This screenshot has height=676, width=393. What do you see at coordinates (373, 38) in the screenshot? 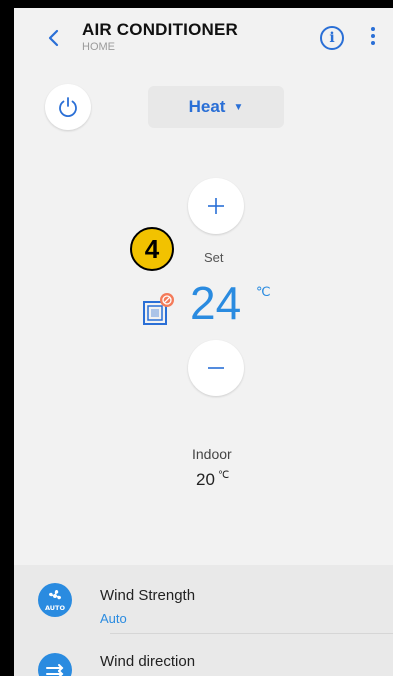
I see `more-options-icon` at bounding box center [373, 38].